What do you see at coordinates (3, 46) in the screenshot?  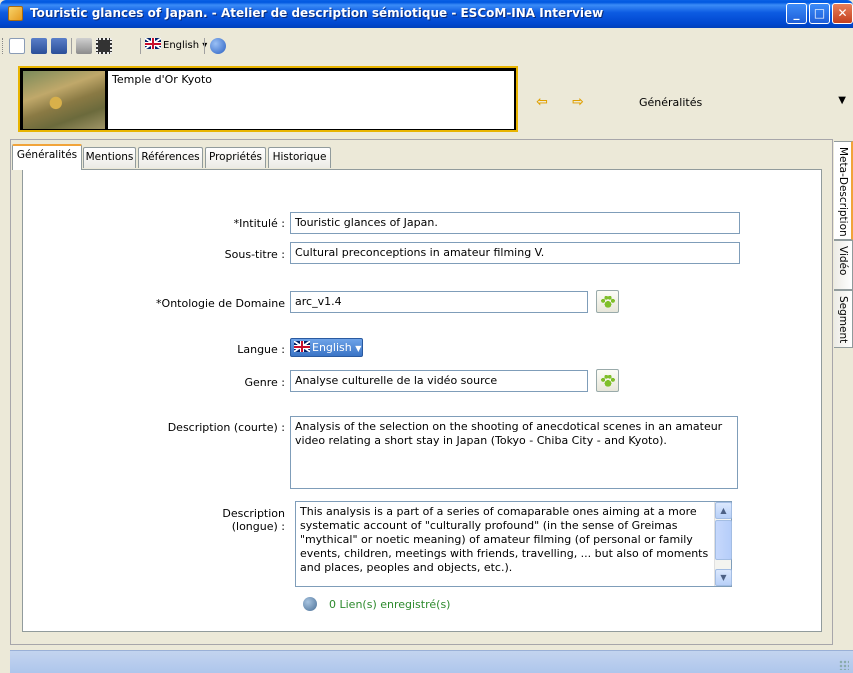 I see `toolbar-grip` at bounding box center [3, 46].